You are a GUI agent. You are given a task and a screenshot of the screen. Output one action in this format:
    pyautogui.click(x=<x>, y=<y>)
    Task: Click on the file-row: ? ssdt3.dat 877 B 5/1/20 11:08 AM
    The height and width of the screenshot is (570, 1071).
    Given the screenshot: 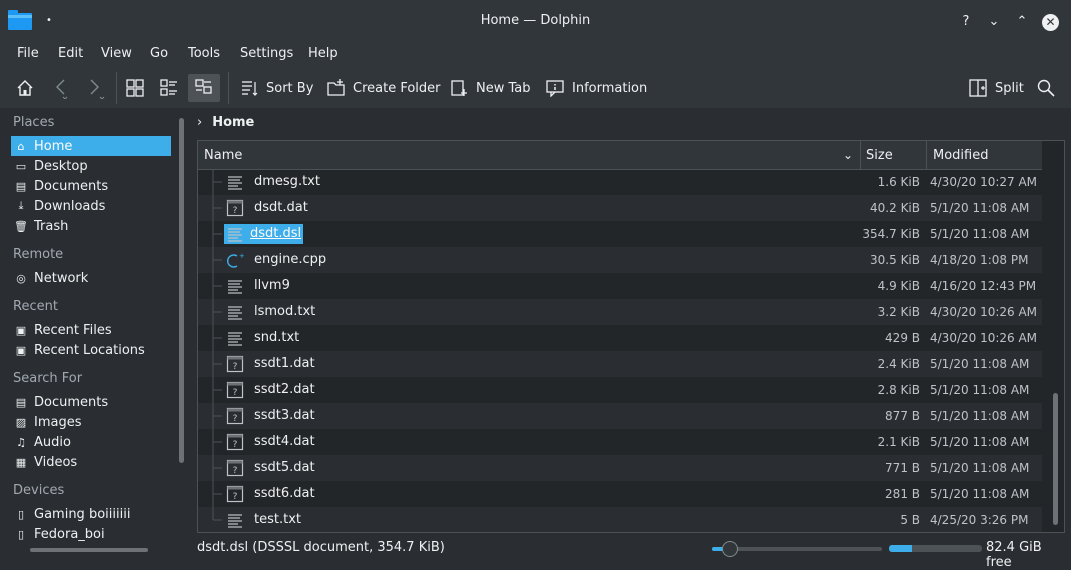 What is the action you would take?
    pyautogui.click(x=620, y=416)
    